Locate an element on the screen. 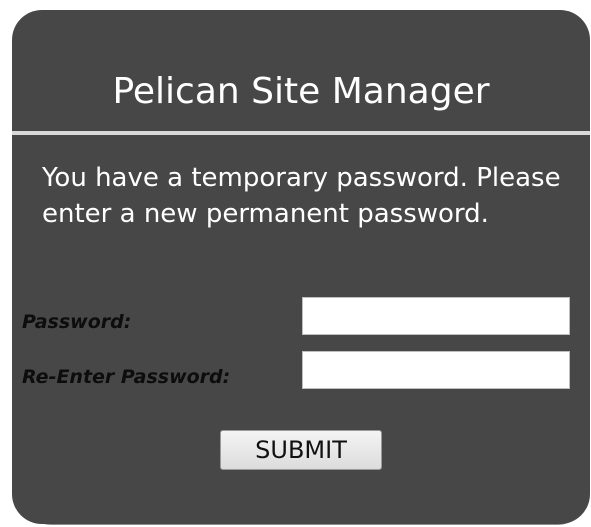 The width and height of the screenshot is (591, 527). reenter-password-label: Re-Enter Password: is located at coordinates (126, 377).